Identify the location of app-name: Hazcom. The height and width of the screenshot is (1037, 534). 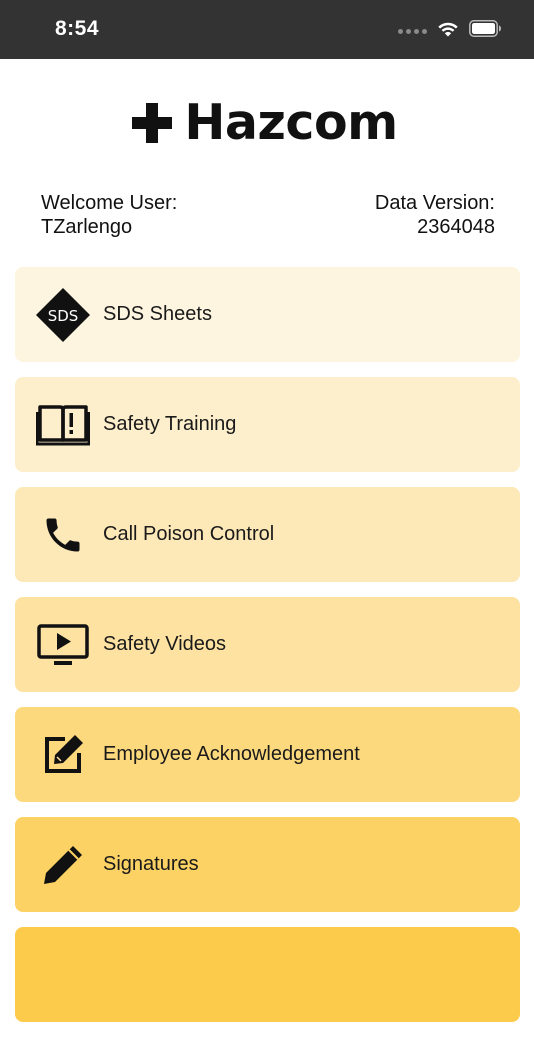
(291, 122).